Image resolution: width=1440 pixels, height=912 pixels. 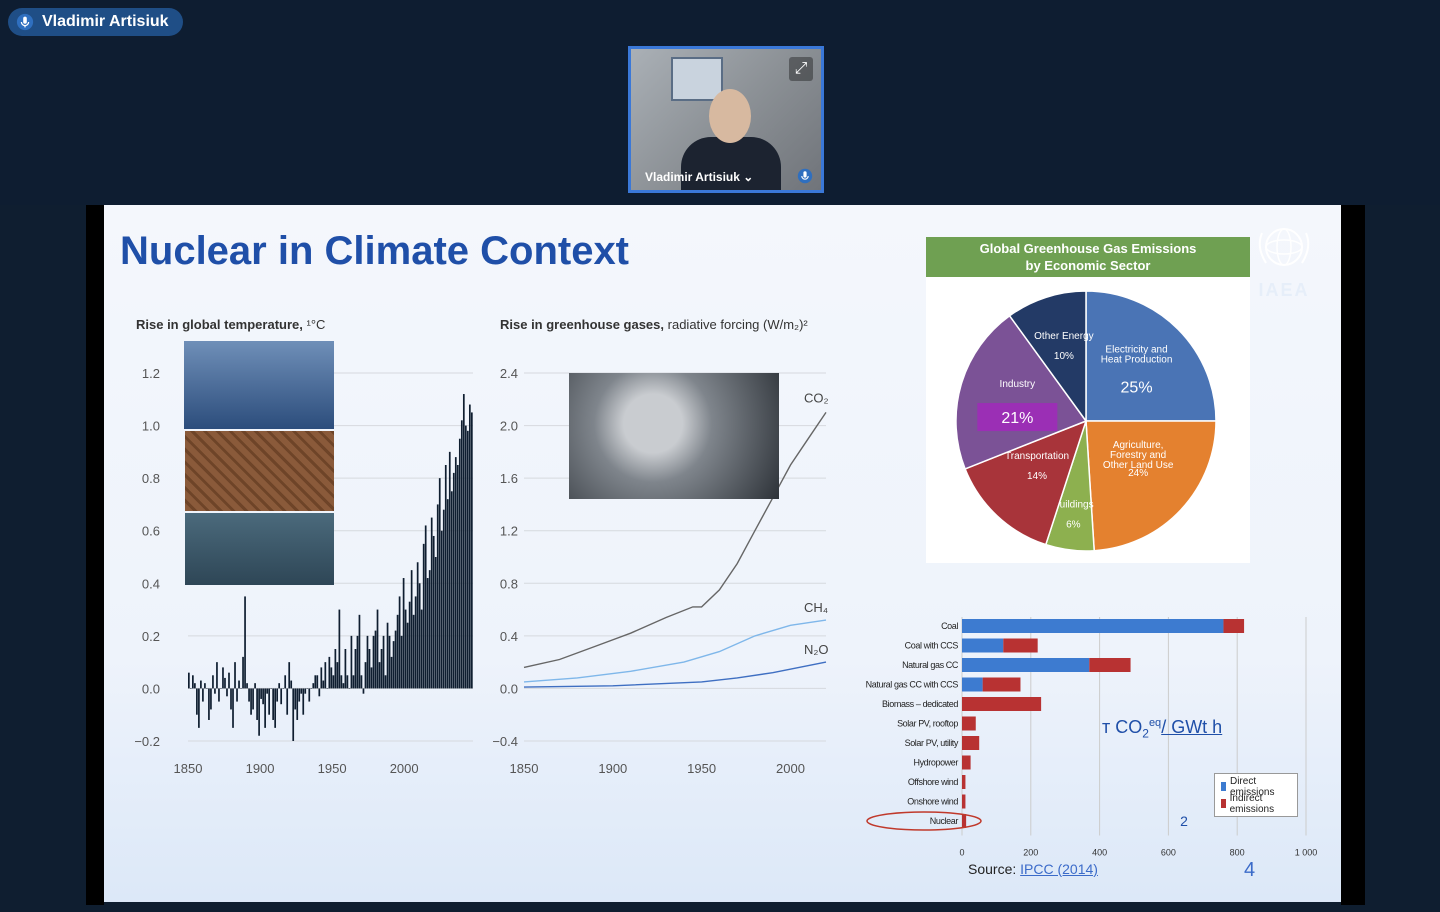 What do you see at coordinates (1017, 418) in the screenshot?
I see `pie-slice-value: 21%` at bounding box center [1017, 418].